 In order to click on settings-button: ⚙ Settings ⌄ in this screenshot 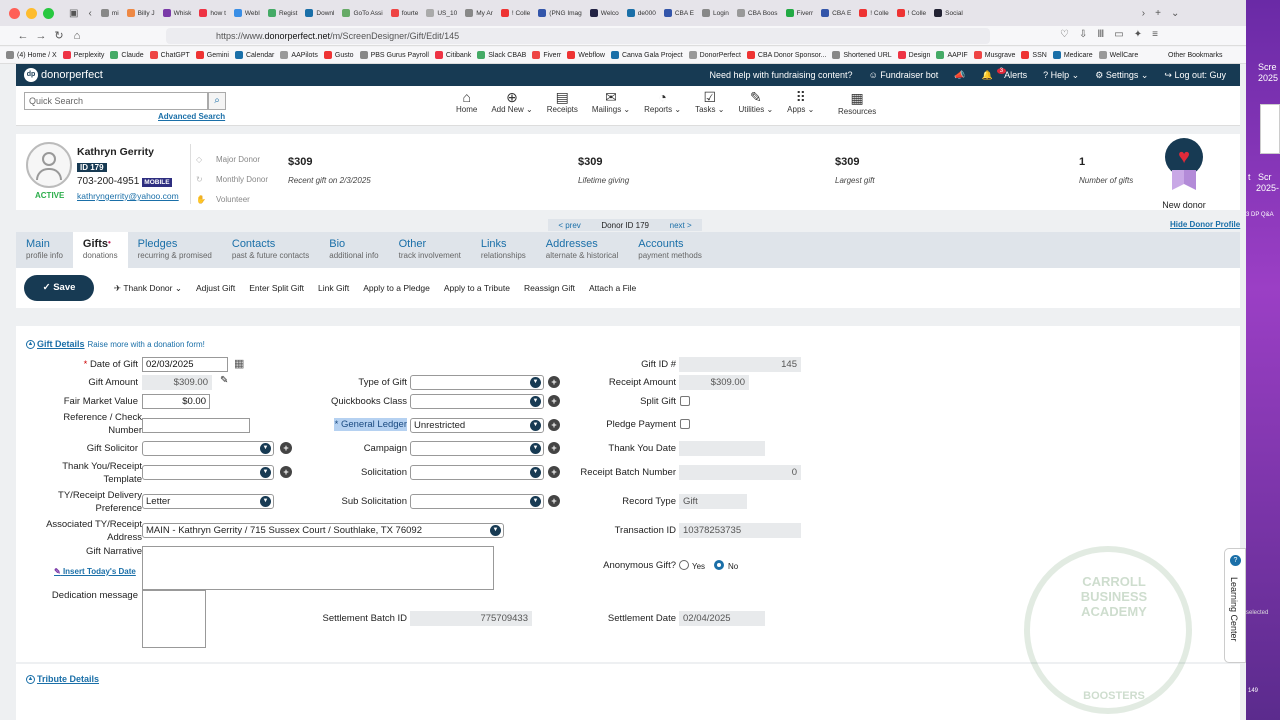, I will do `click(1121, 75)`.